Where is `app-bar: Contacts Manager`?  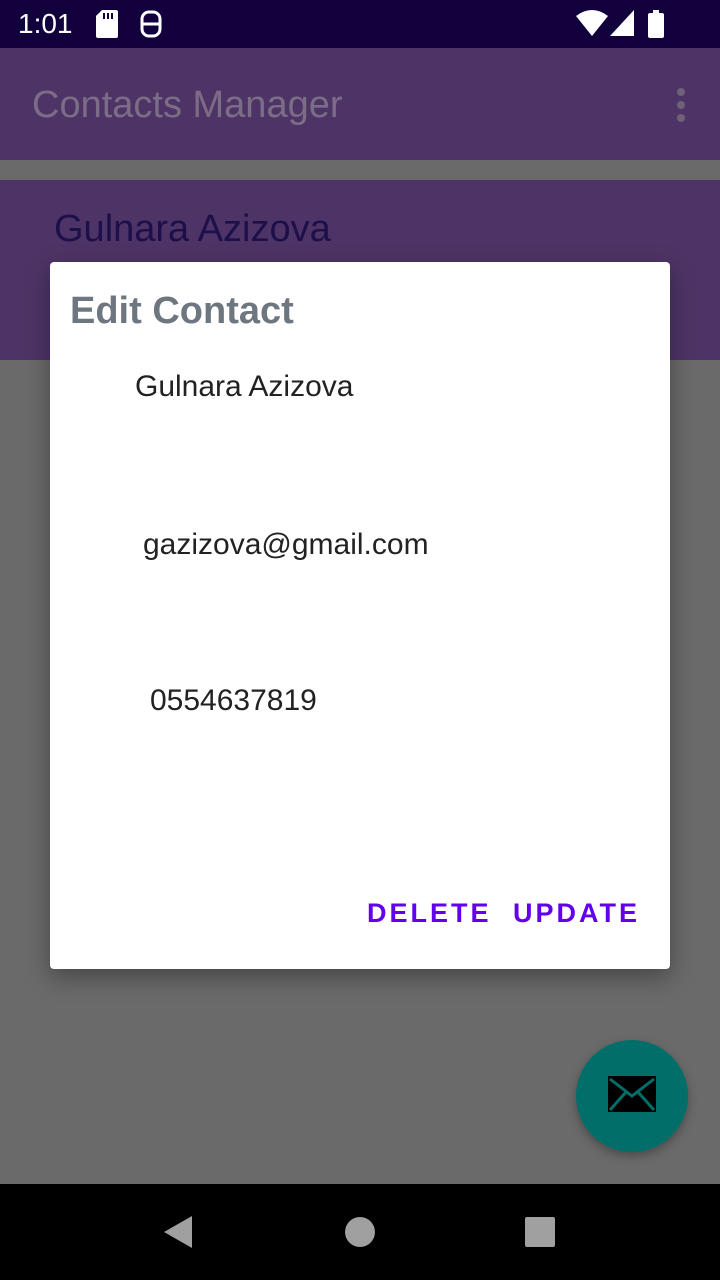 app-bar: Contacts Manager is located at coordinates (360, 104).